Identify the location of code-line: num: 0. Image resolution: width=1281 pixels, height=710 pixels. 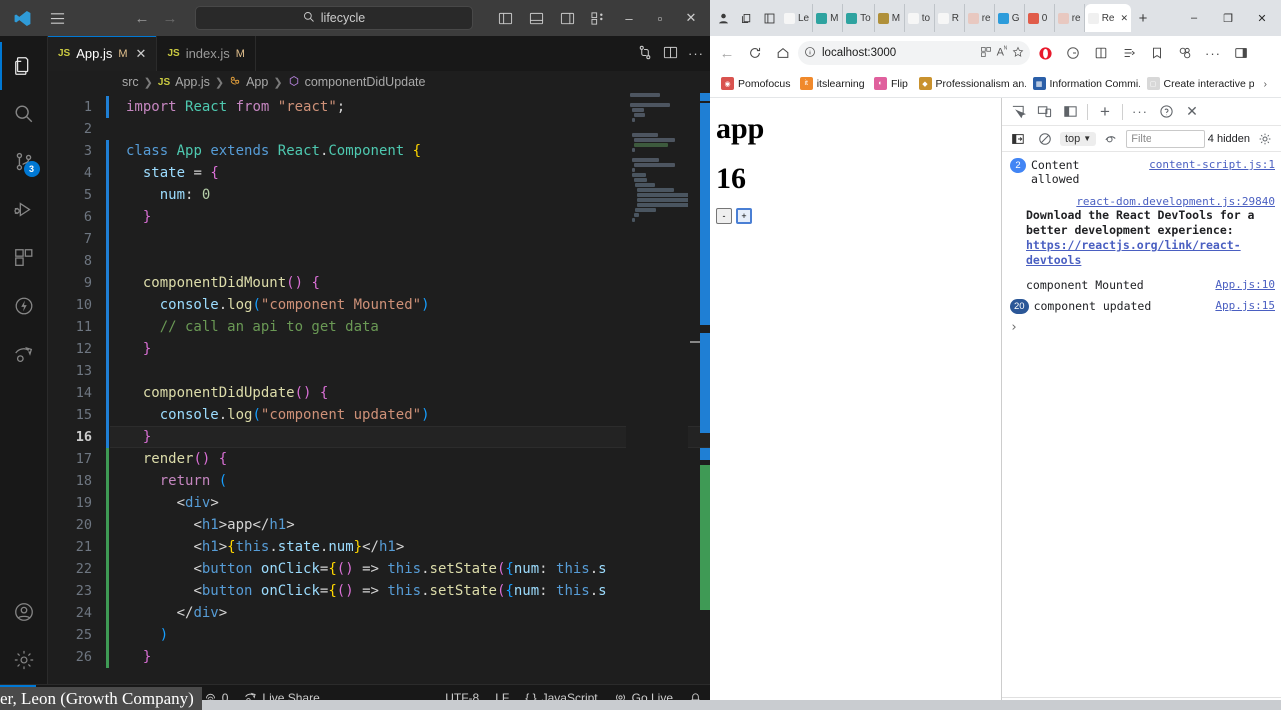
(410, 195).